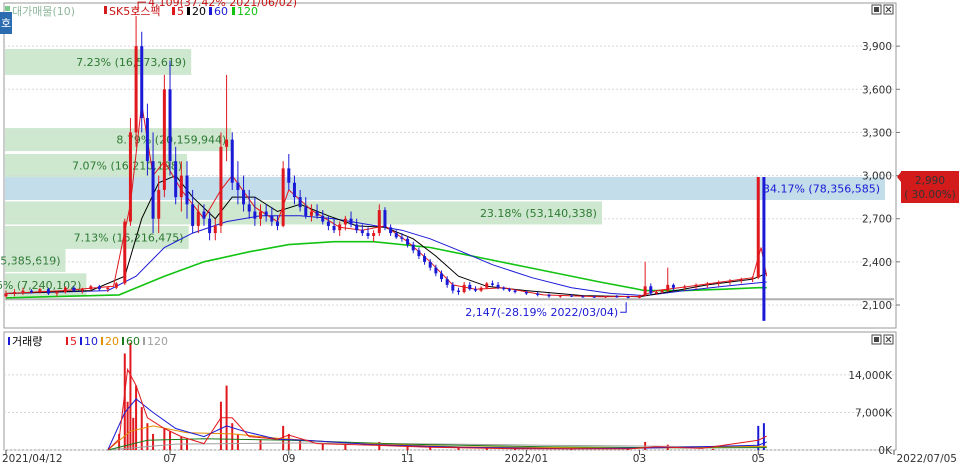 This screenshot has height=467, width=959. Describe the element at coordinates (888, 339) in the screenshot. I see `volume-panel-close-button` at that location.